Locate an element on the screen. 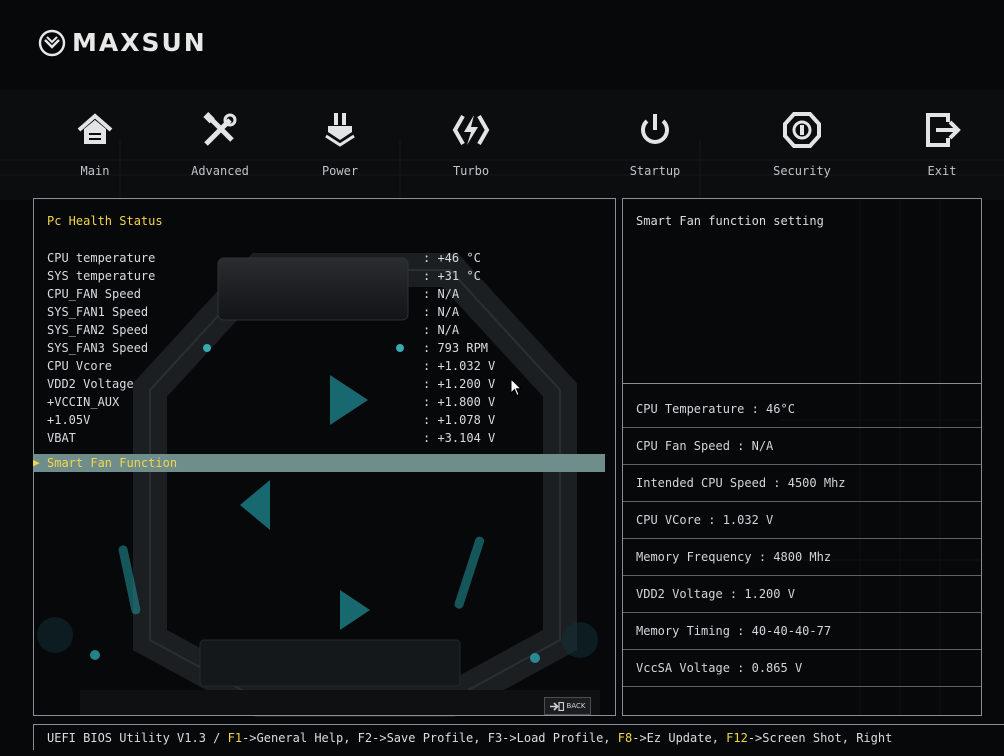 This screenshot has height=756, width=1004. footer-f8-text: ->Ez Update, is located at coordinates (679, 738).